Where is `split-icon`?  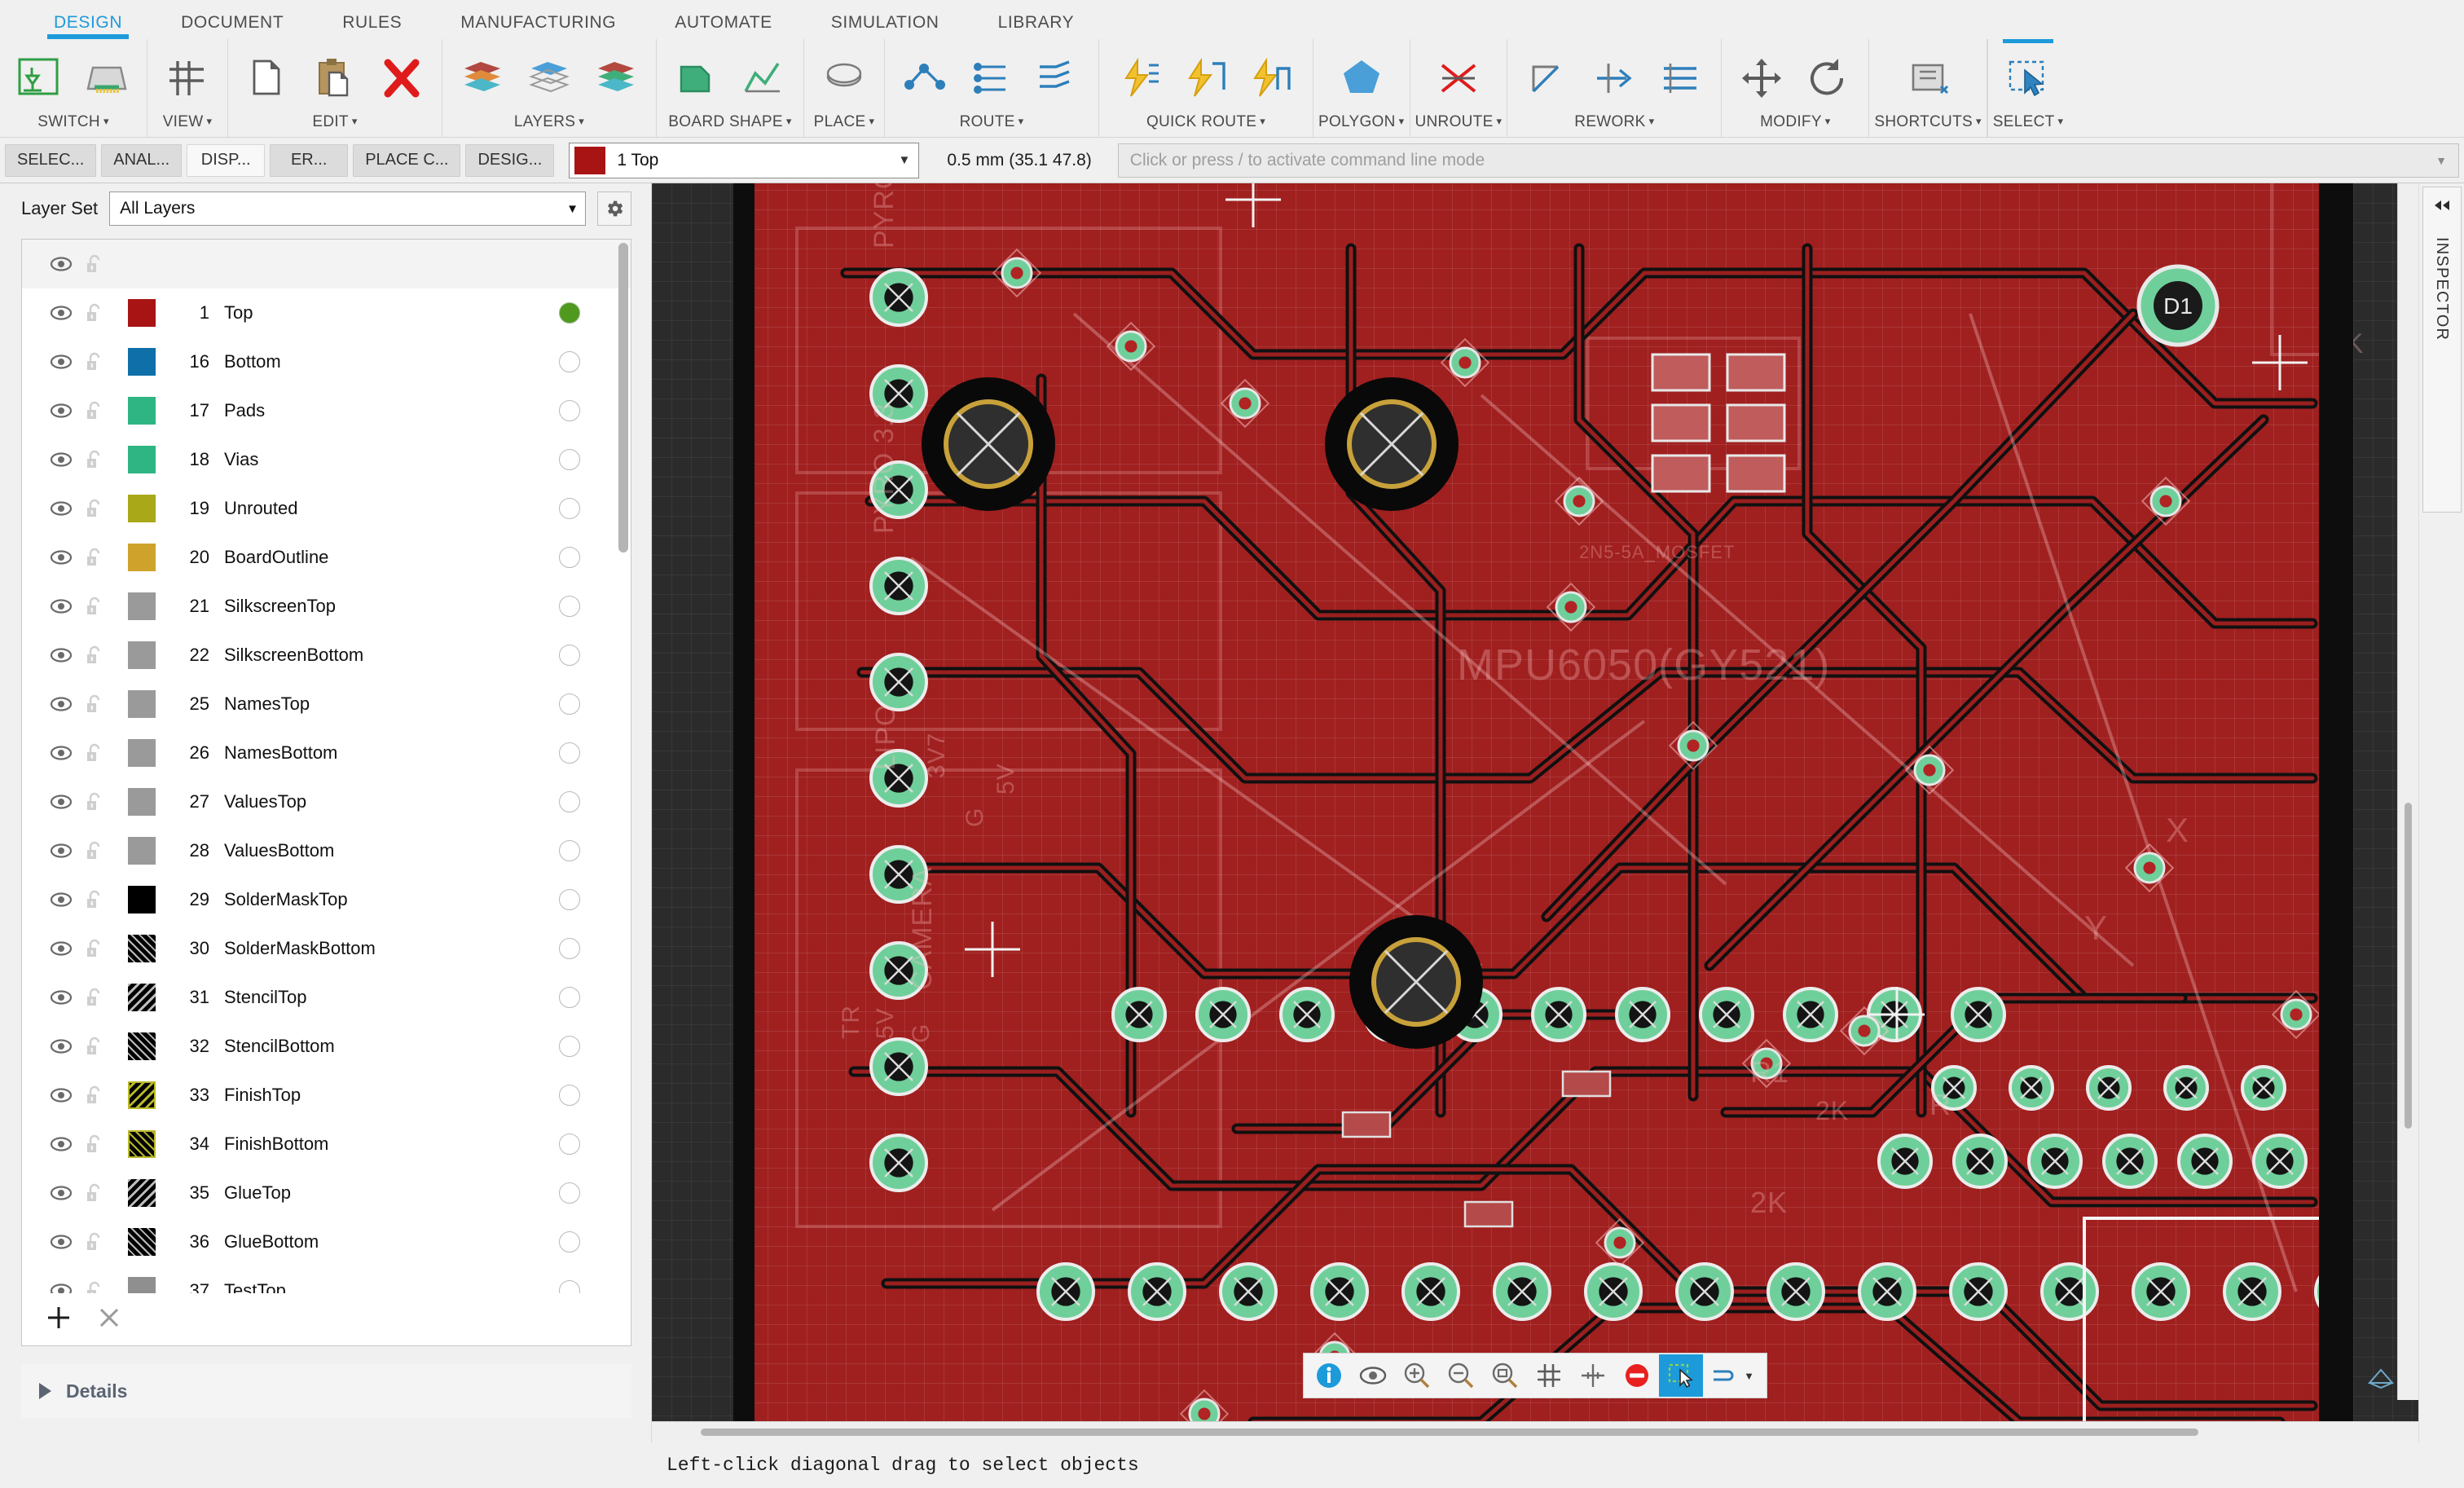 split-icon is located at coordinates (1614, 78).